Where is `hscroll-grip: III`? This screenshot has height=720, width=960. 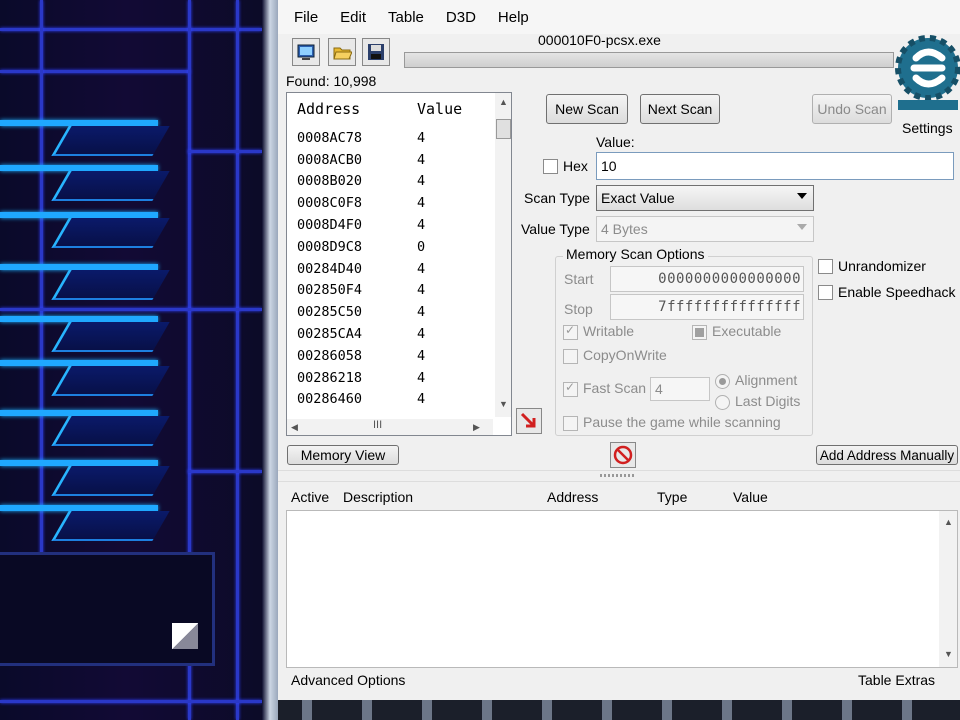
hscroll-grip: III is located at coordinates (377, 425).